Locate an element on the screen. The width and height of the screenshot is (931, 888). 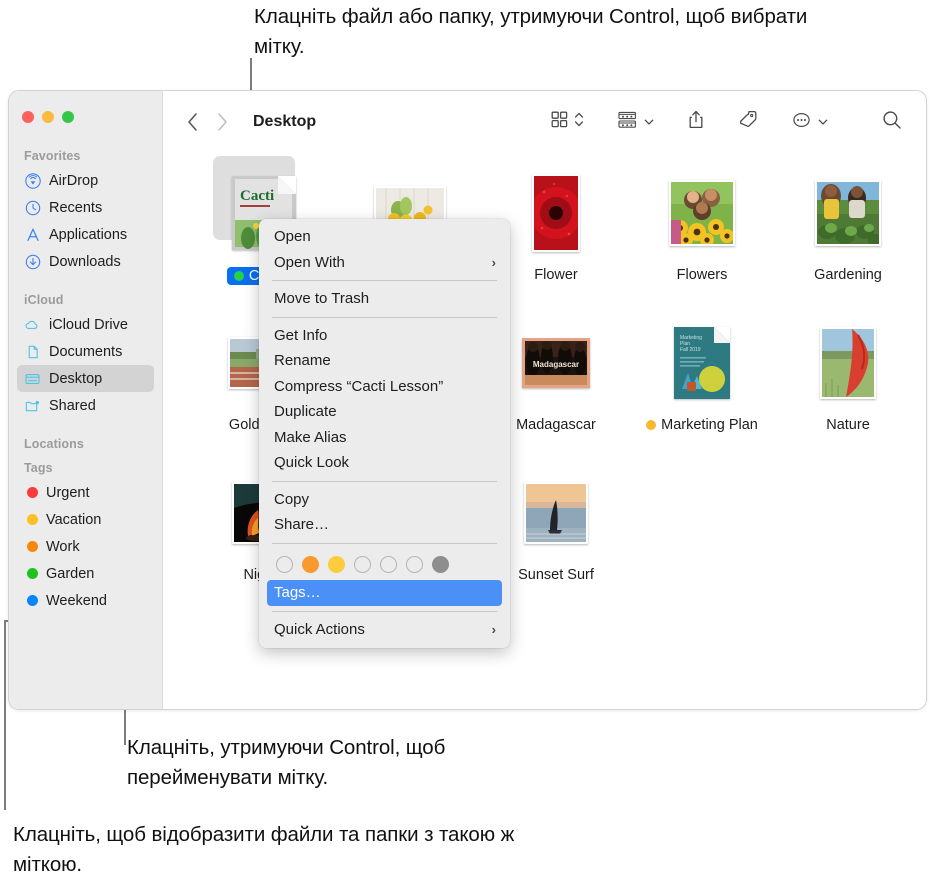
file-label: Sunset Surf is located at coordinates (556, 575).